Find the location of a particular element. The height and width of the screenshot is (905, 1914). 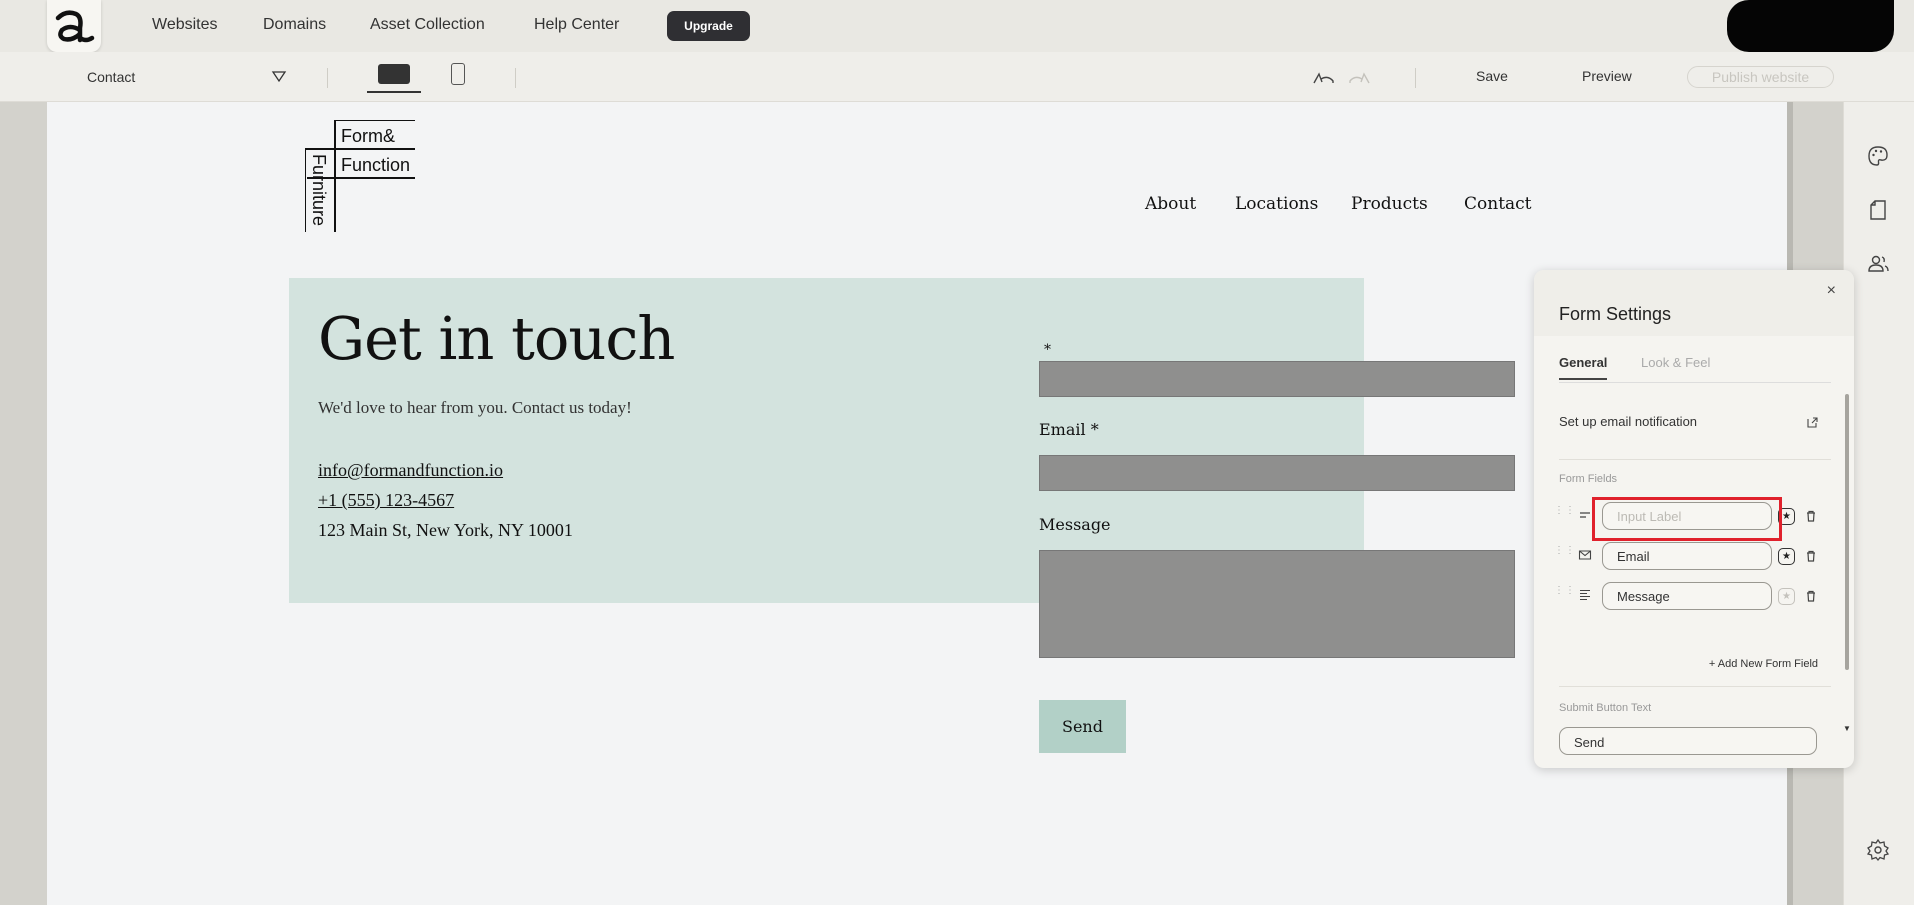

panel-title: Form Settings is located at coordinates (1615, 314).